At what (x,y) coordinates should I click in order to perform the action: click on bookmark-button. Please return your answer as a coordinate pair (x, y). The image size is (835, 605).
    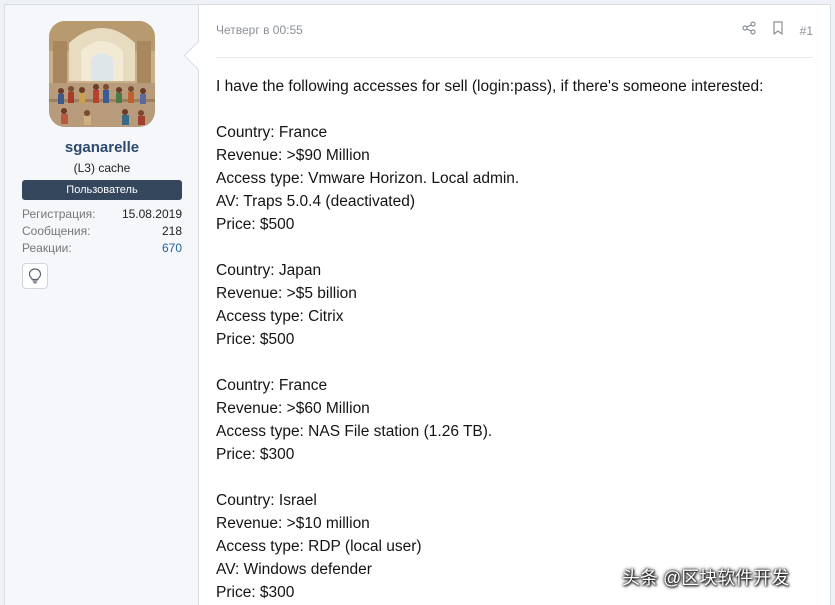
    Looking at the image, I should click on (778, 30).